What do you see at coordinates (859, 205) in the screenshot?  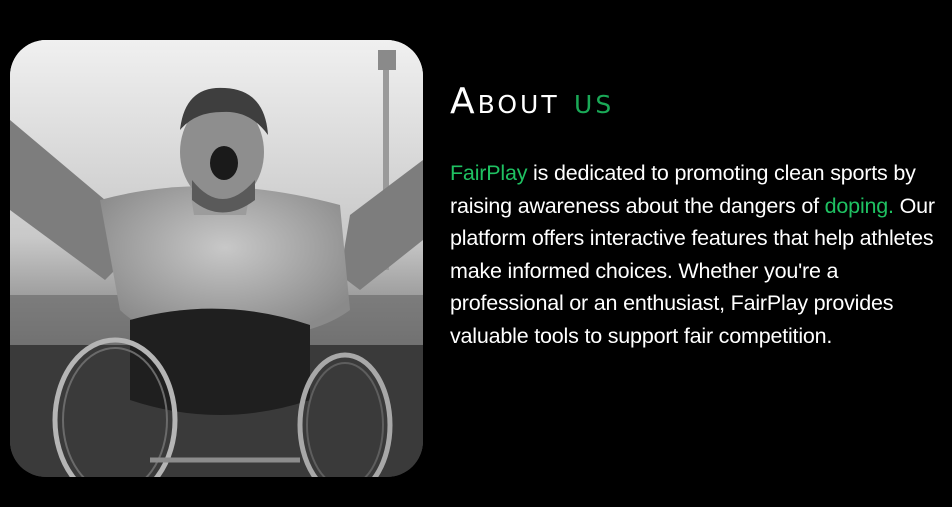 I see `highlight-word: doping.` at bounding box center [859, 205].